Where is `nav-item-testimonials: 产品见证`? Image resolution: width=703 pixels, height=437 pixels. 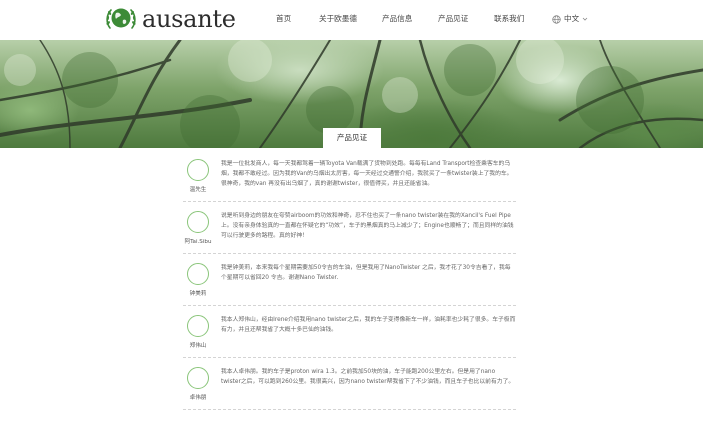
nav-item-testimonials: 产品见证 is located at coordinates (453, 19).